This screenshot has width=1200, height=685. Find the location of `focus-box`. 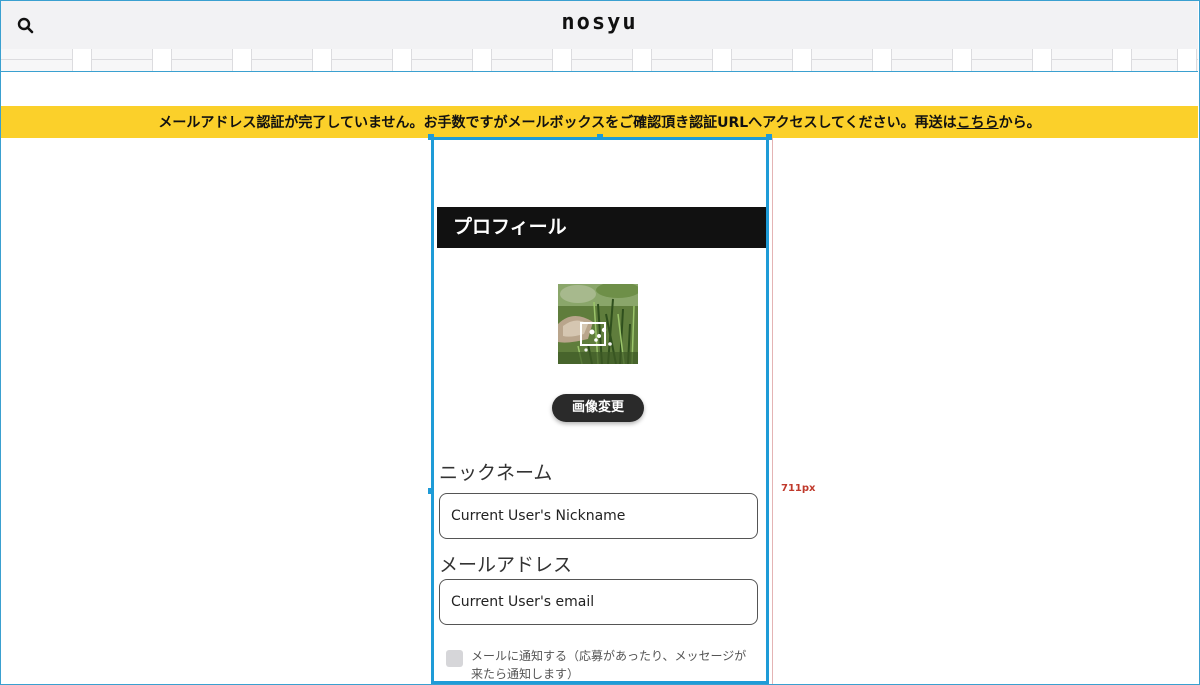

focus-box is located at coordinates (593, 334).